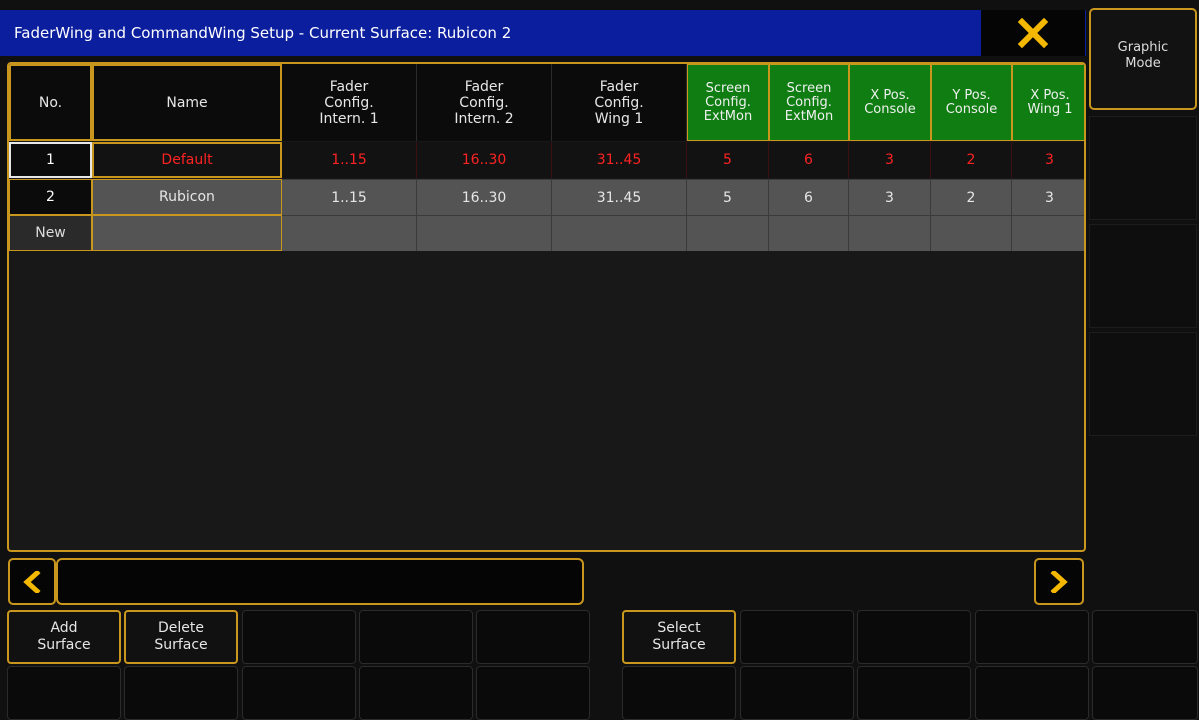 The height and width of the screenshot is (720, 1199). I want to click on graphic-mode-button: Graphic Mode, so click(1143, 59).